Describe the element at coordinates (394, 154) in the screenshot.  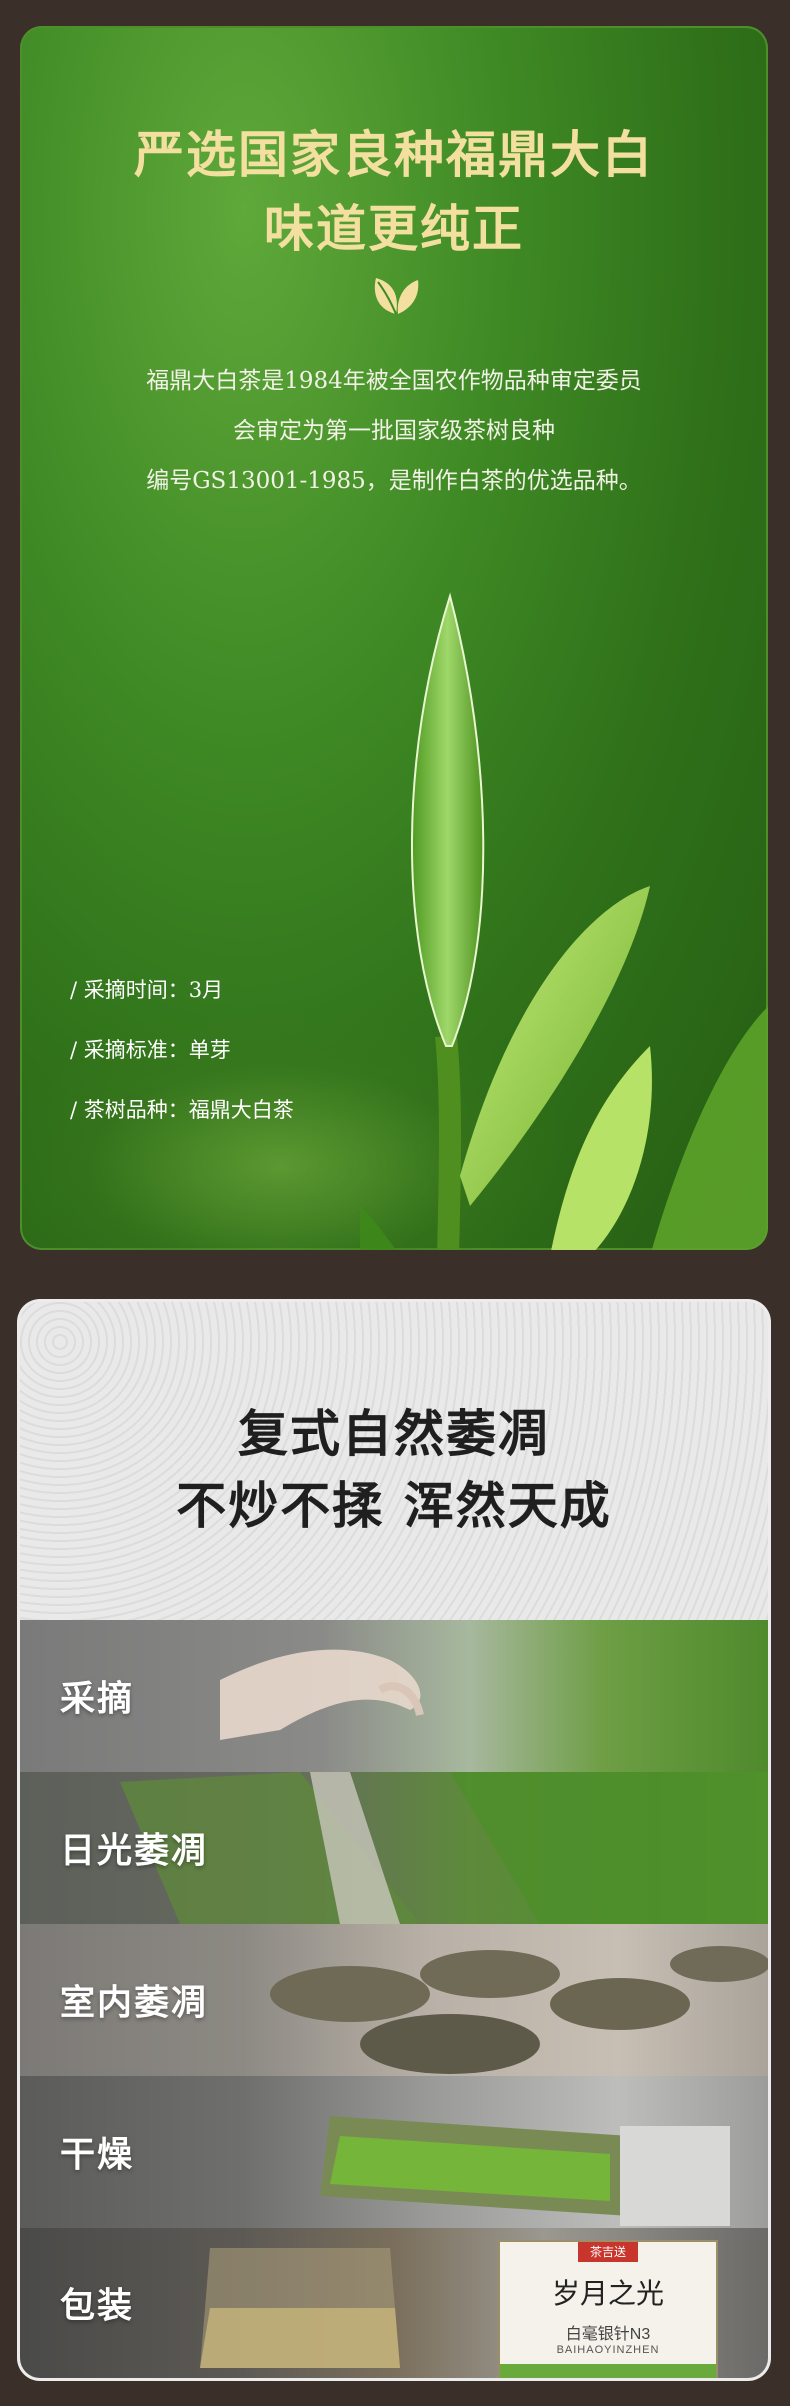
I see `variety-title-line1: 严选国家良种福鼎大白` at that location.